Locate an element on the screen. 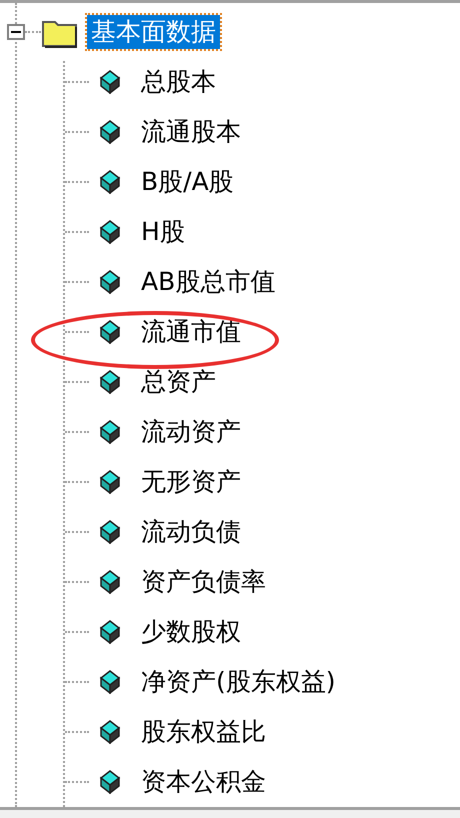 Image resolution: width=460 pixels, height=818 pixels. tree-item: 总资产 is located at coordinates (178, 382).